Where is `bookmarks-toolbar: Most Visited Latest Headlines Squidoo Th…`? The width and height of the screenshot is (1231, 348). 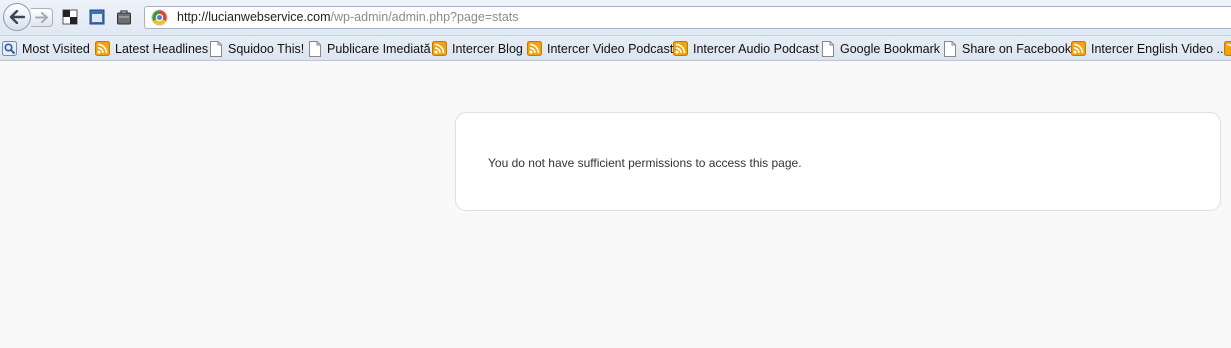 bookmarks-toolbar: Most Visited Latest Headlines Squidoo Th… is located at coordinates (615, 48).